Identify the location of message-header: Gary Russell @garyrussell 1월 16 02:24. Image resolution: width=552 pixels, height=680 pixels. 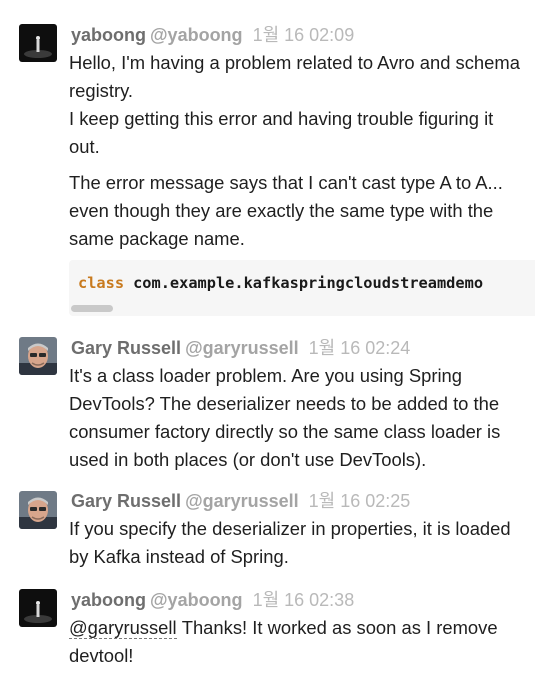
(240, 348).